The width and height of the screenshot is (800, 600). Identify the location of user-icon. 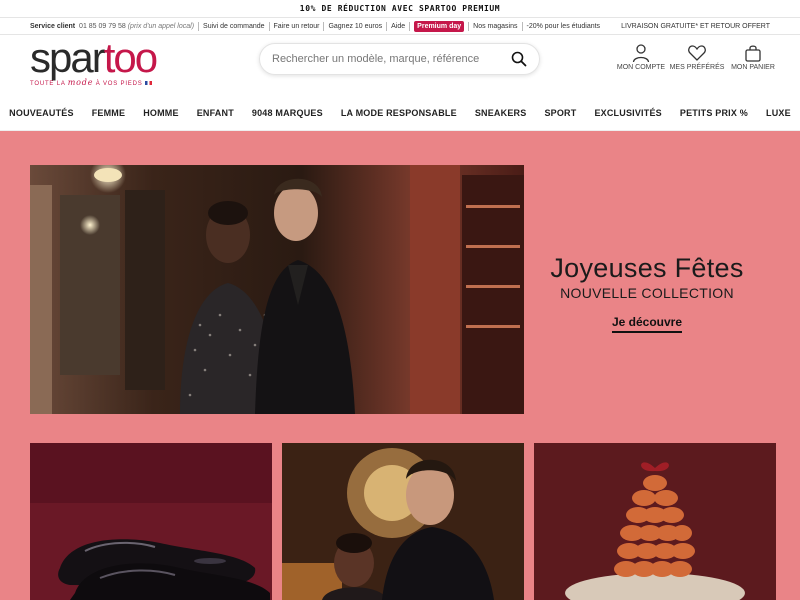
(641, 53).